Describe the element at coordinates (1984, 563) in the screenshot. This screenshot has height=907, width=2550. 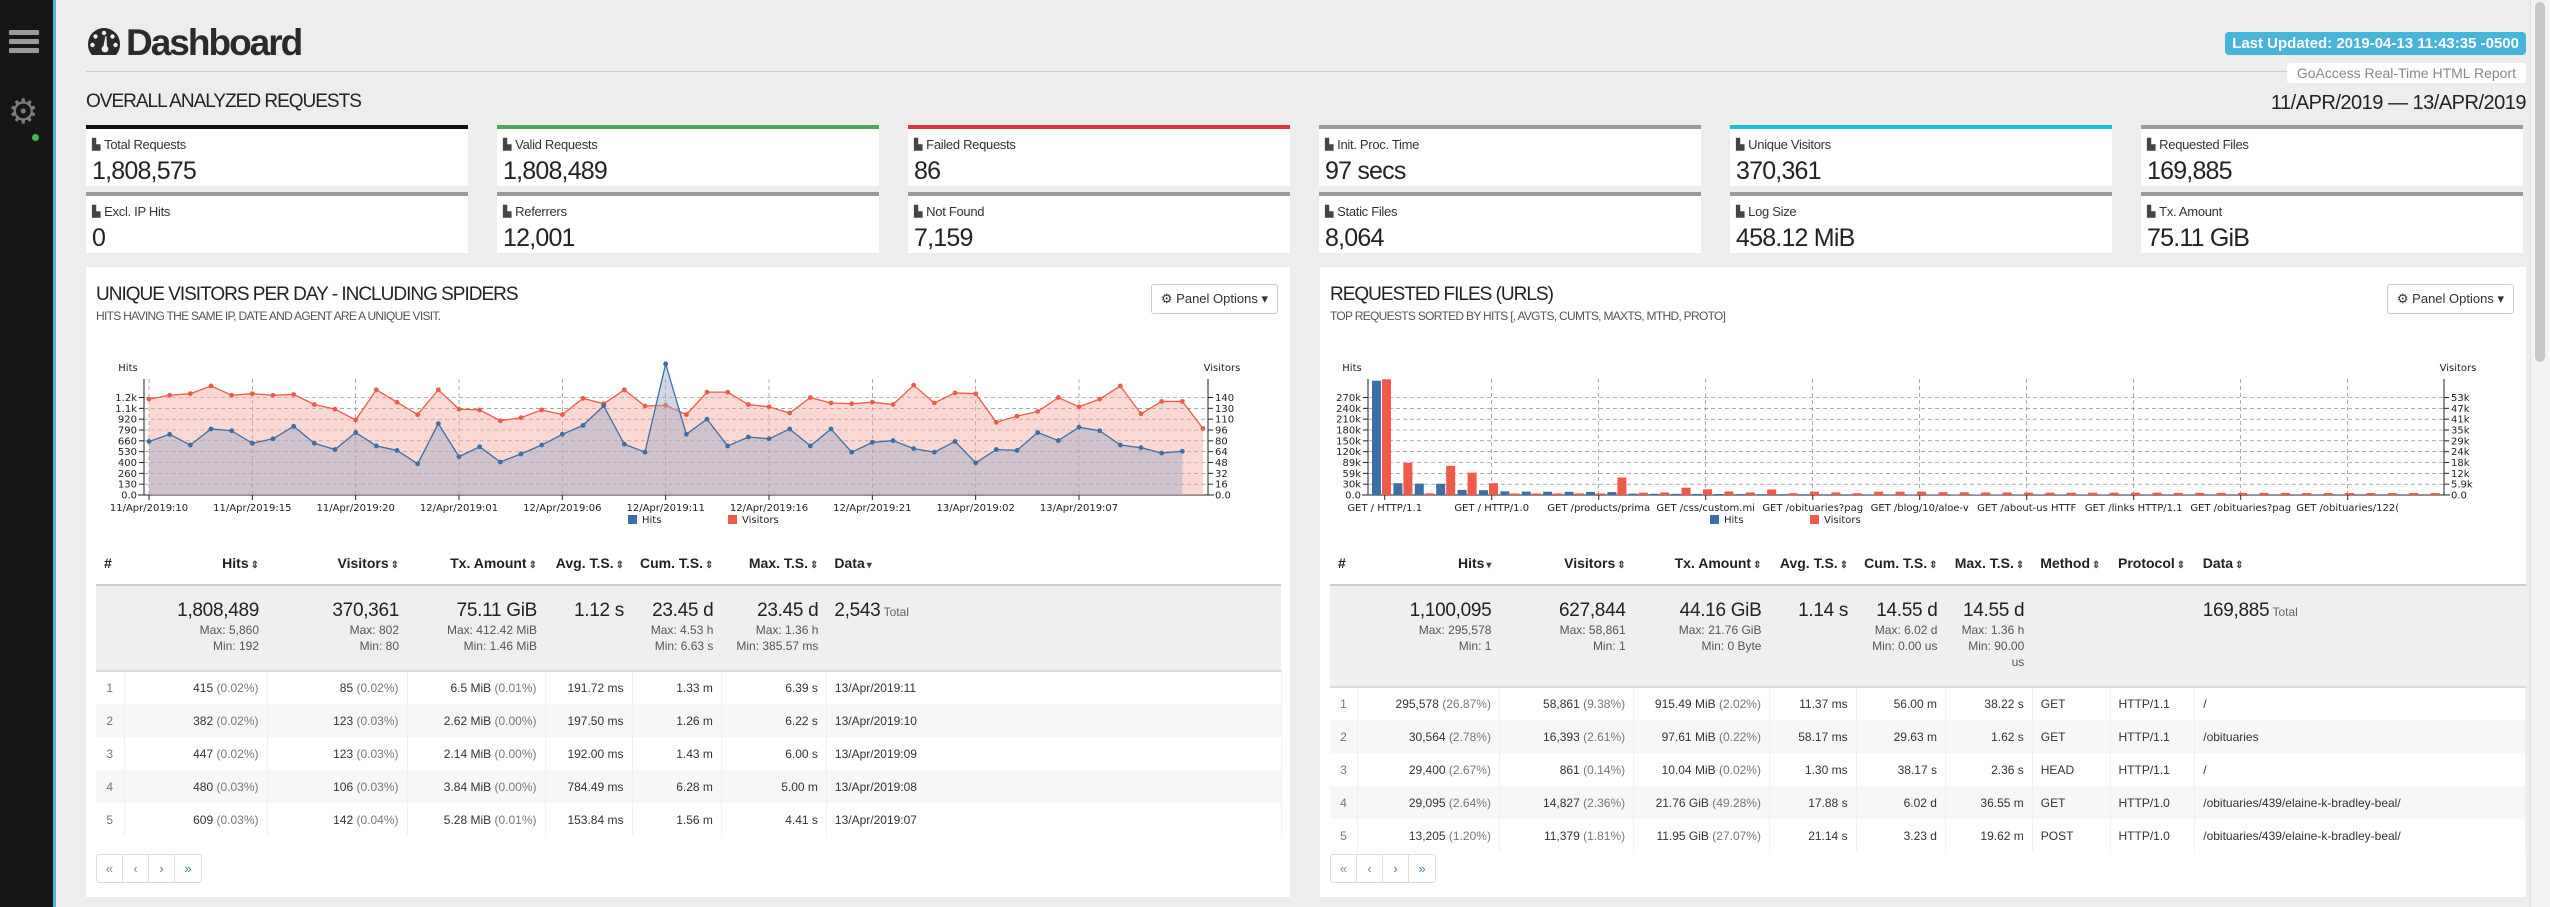
I see `column-label: Max. T.S.` at that location.